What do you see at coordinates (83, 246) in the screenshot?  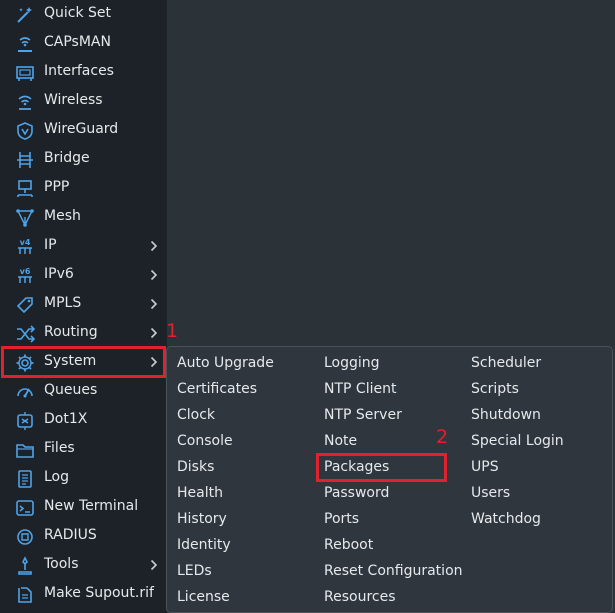 I see `sidebar-item-ip: v4 IP` at bounding box center [83, 246].